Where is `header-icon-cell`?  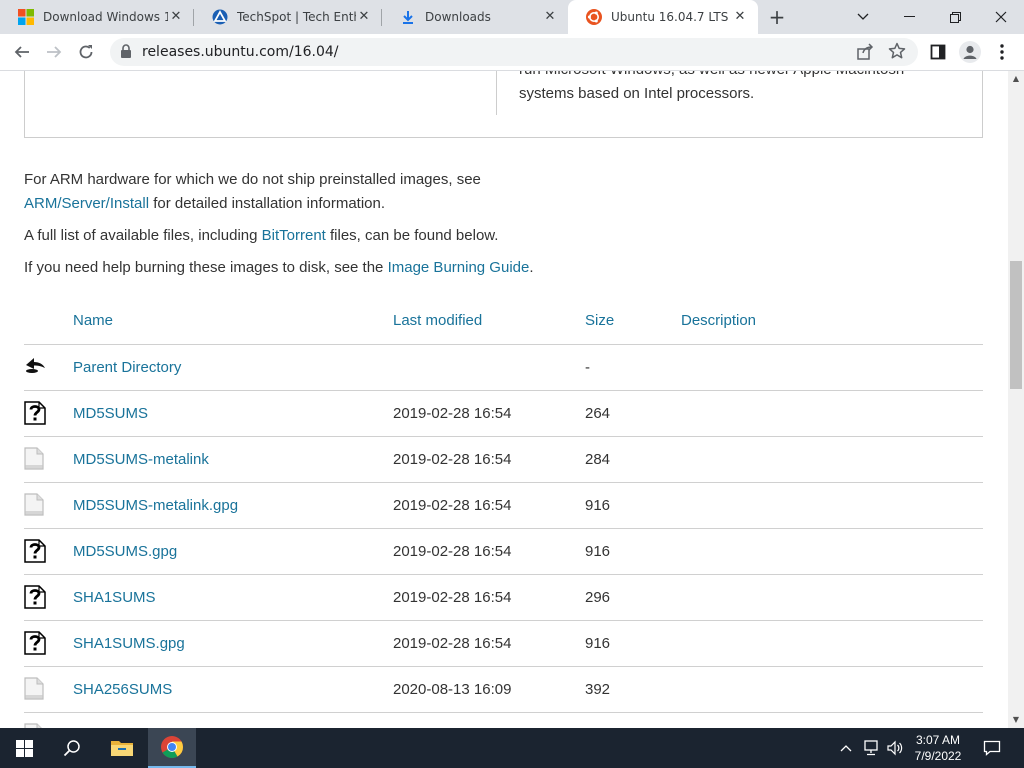 header-icon-cell is located at coordinates (48, 321).